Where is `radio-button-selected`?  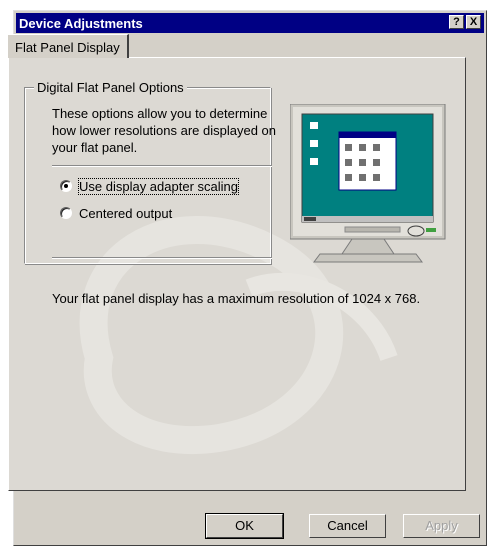
radio-button-selected is located at coordinates (66, 186).